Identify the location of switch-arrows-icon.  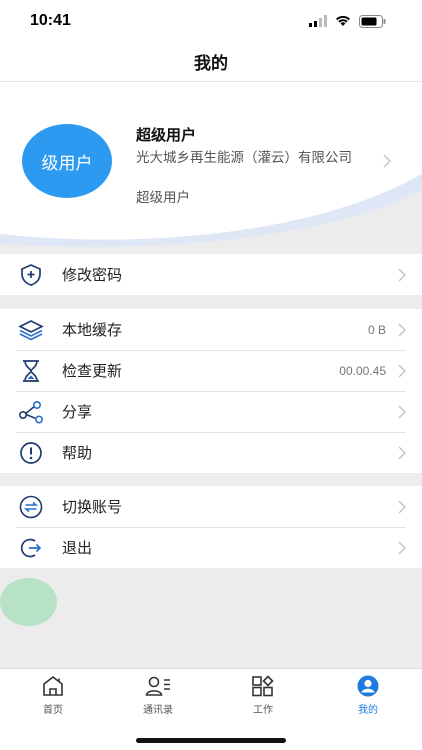
(31, 507).